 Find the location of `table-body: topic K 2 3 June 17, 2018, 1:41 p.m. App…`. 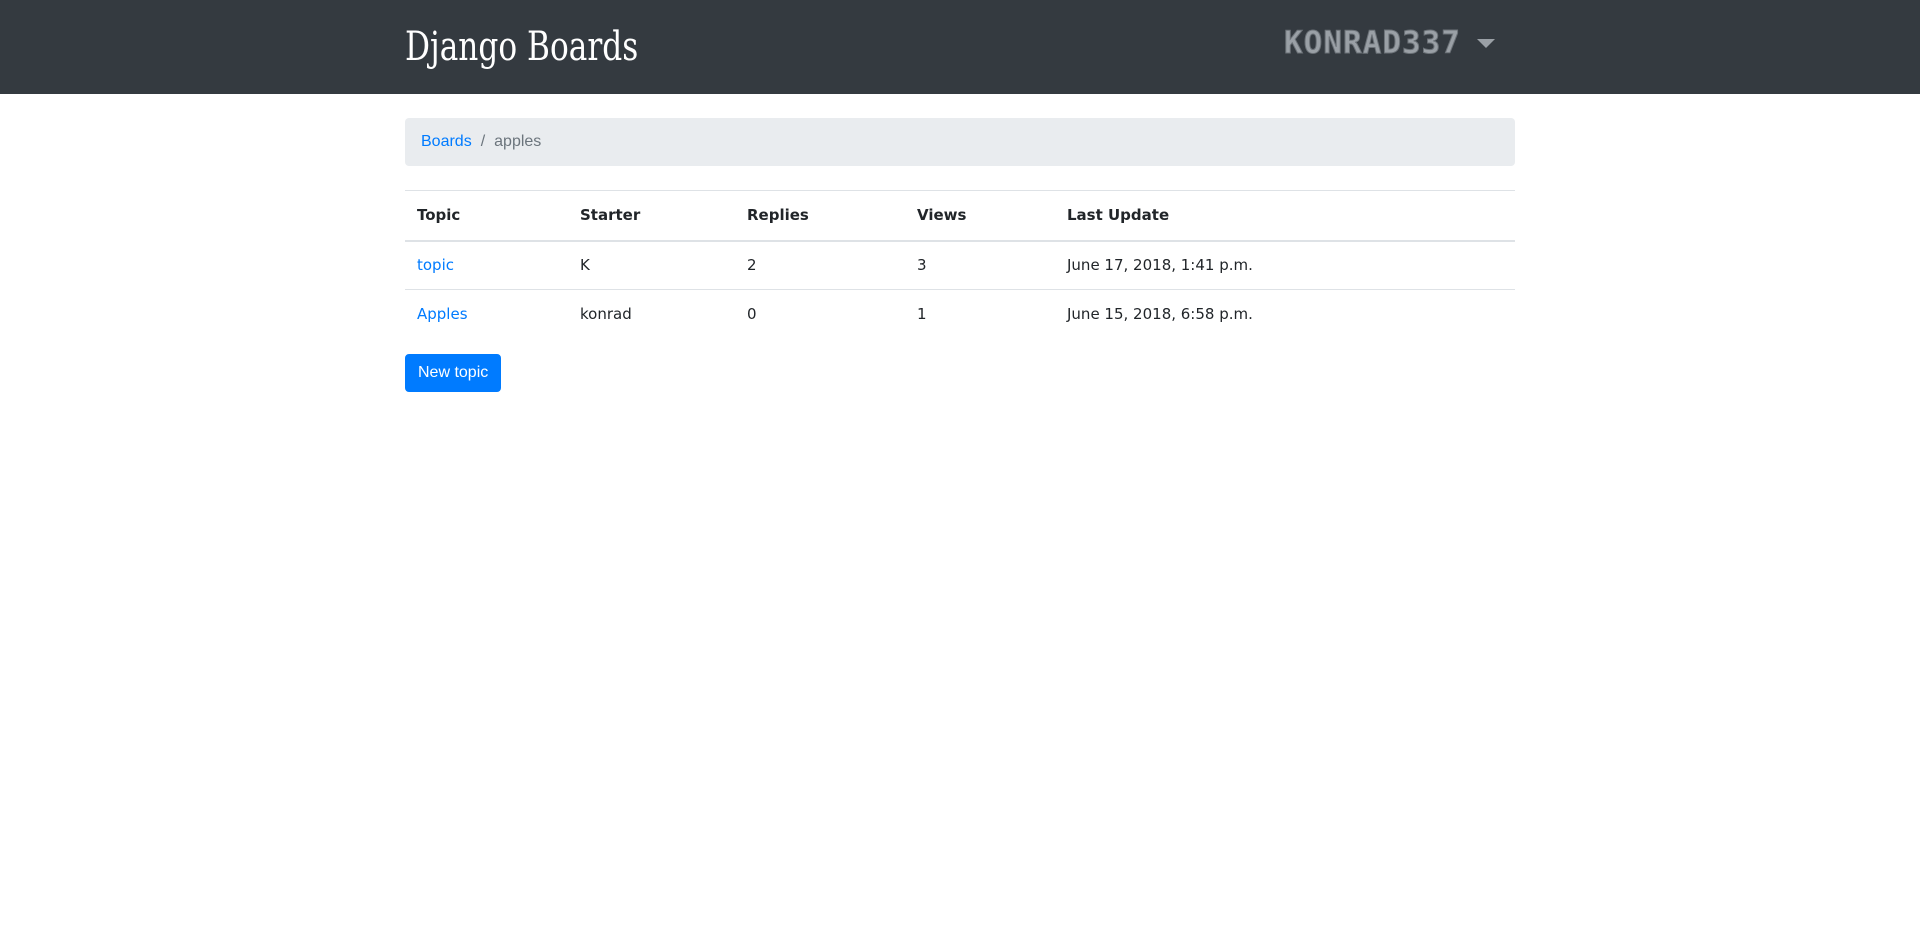

table-body: topic K 2 3 June 17, 2018, 1:41 p.m. App… is located at coordinates (960, 289).